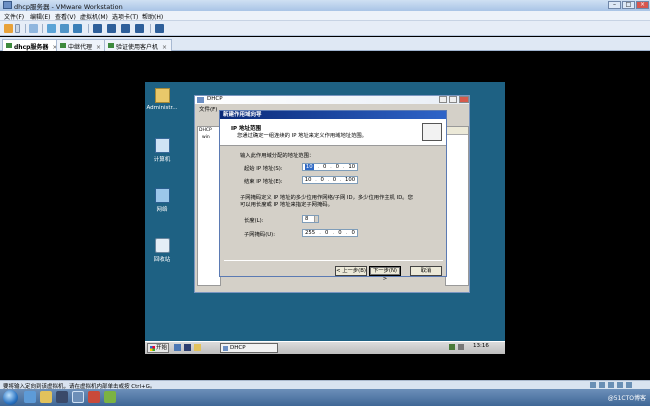 The image size is (650, 406). What do you see at coordinates (330, 180) in the screenshot?
I see `end-ip-field: 10. 0. 0. 100` at bounding box center [330, 180].